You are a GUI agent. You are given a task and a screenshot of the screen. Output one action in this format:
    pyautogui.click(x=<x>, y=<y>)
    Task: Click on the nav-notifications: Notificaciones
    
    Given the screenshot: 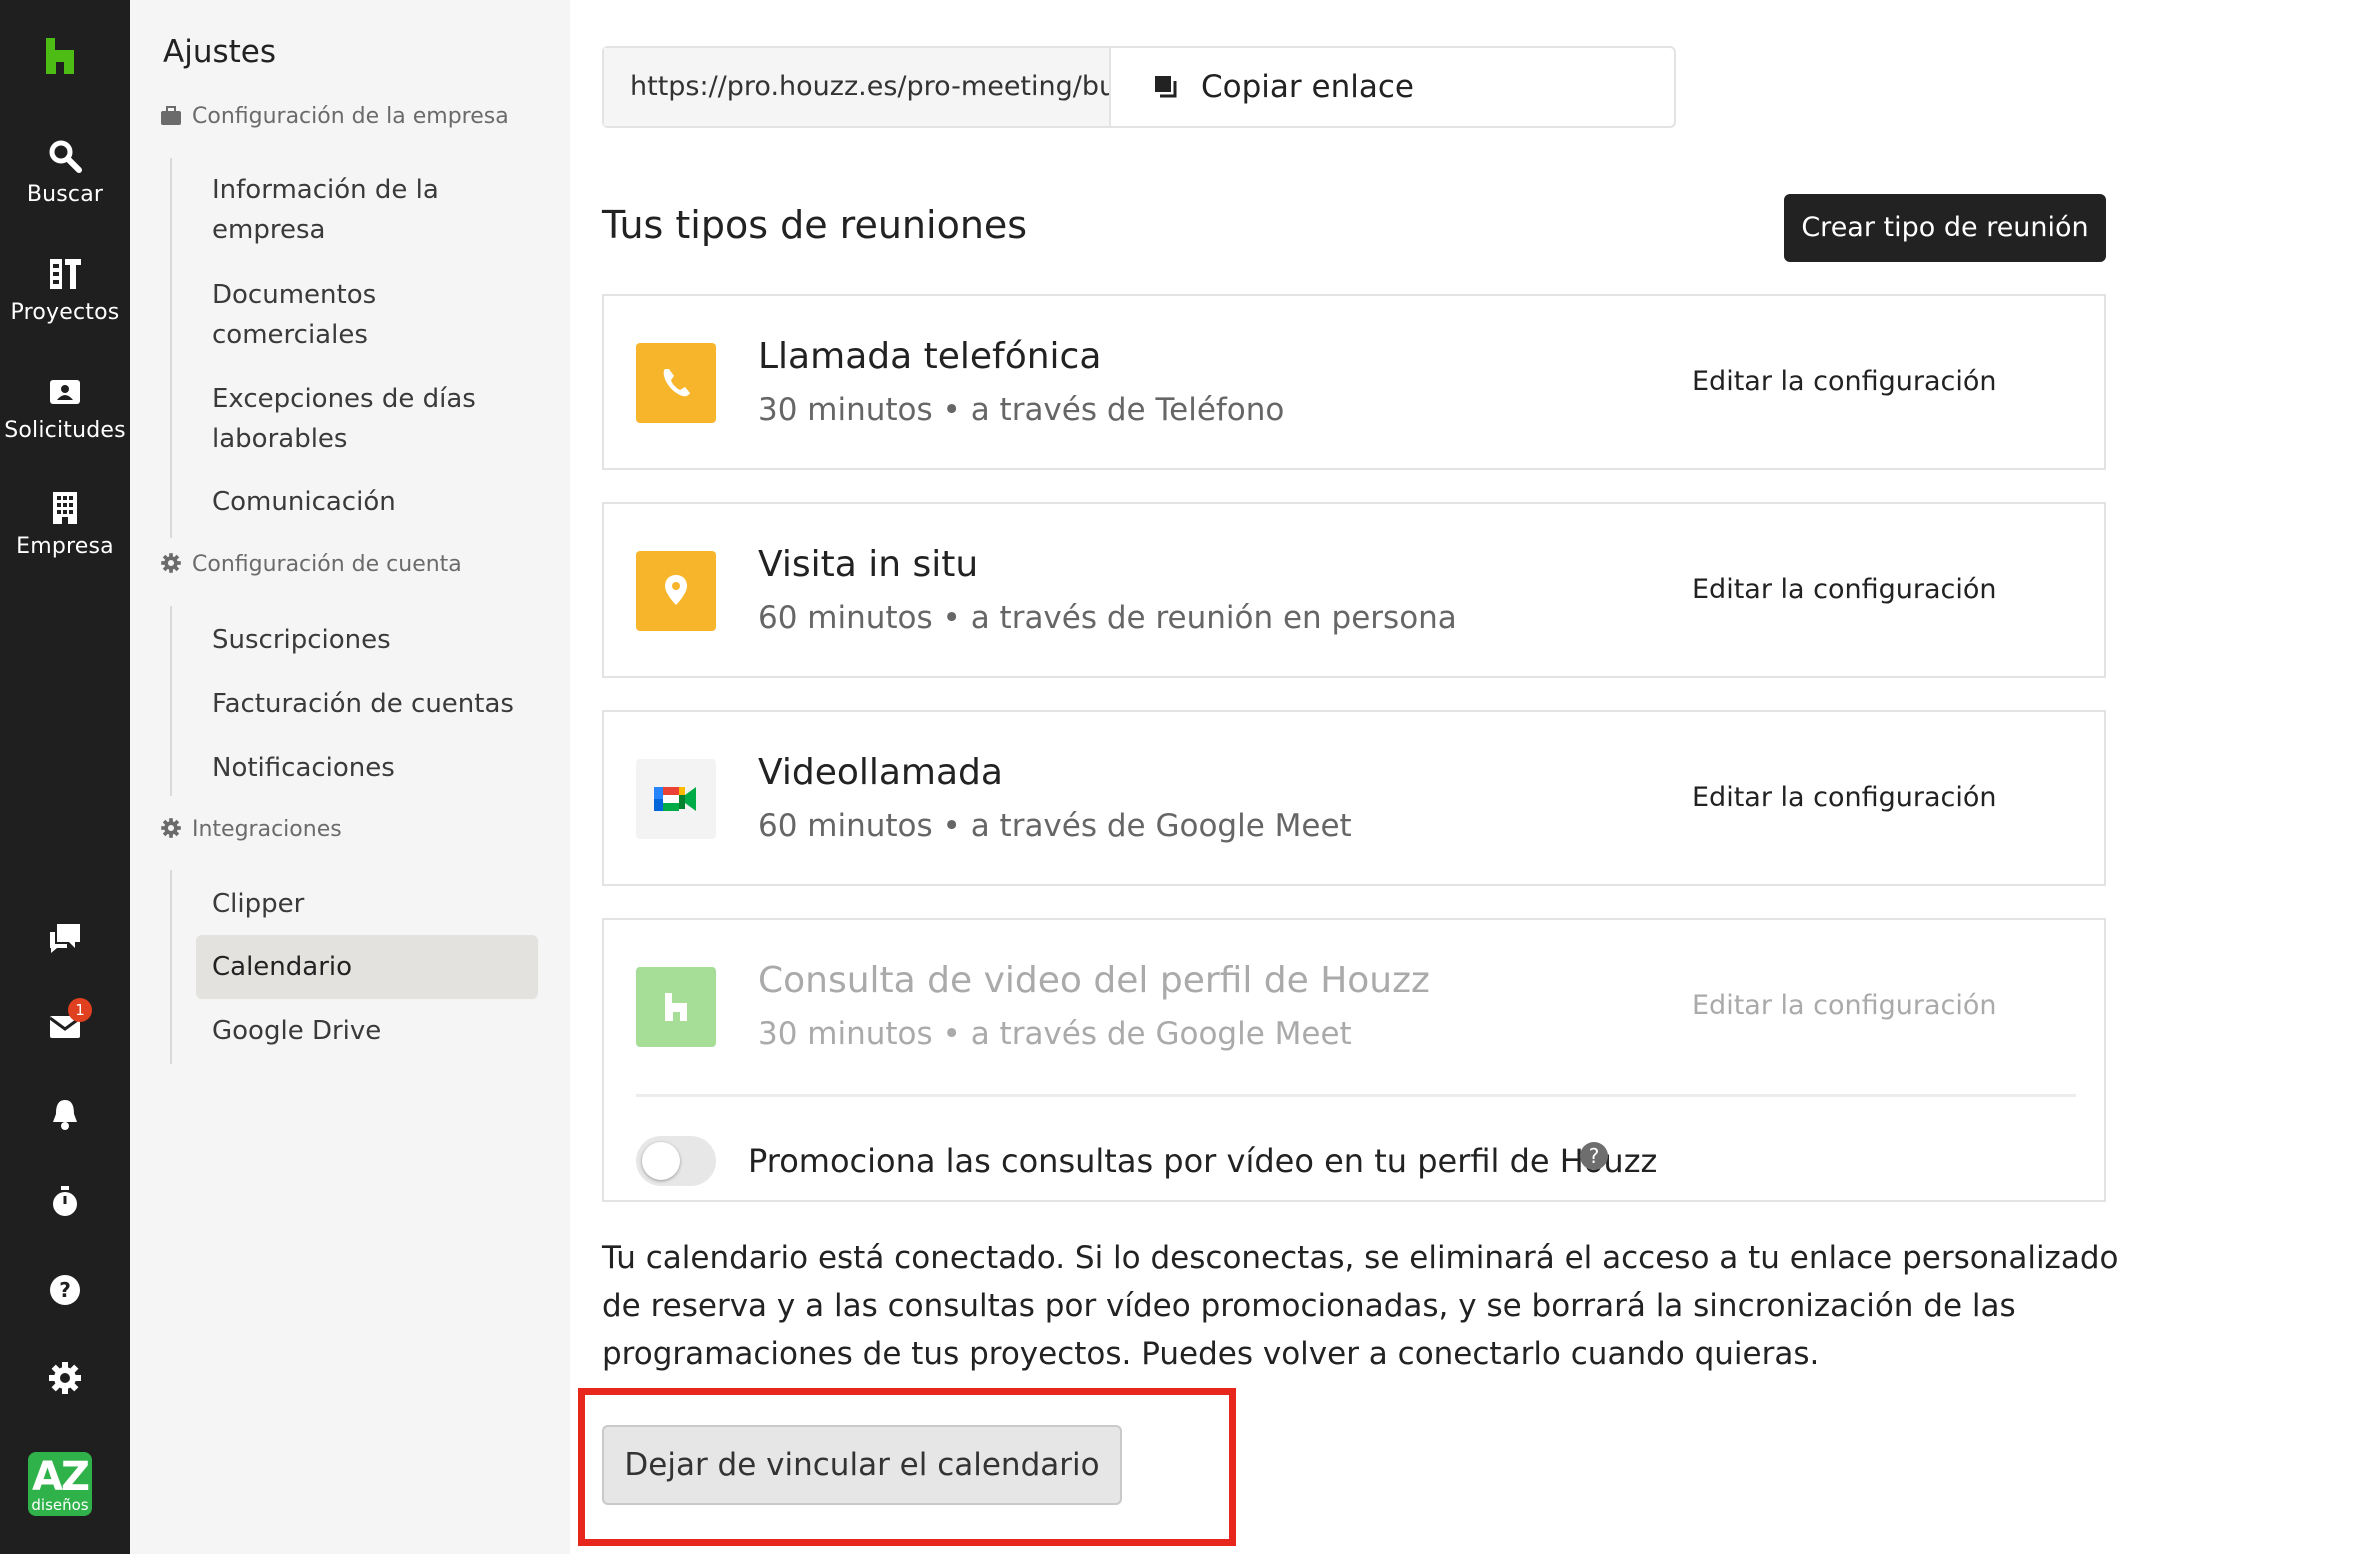 What is the action you would take?
    pyautogui.click(x=303, y=768)
    